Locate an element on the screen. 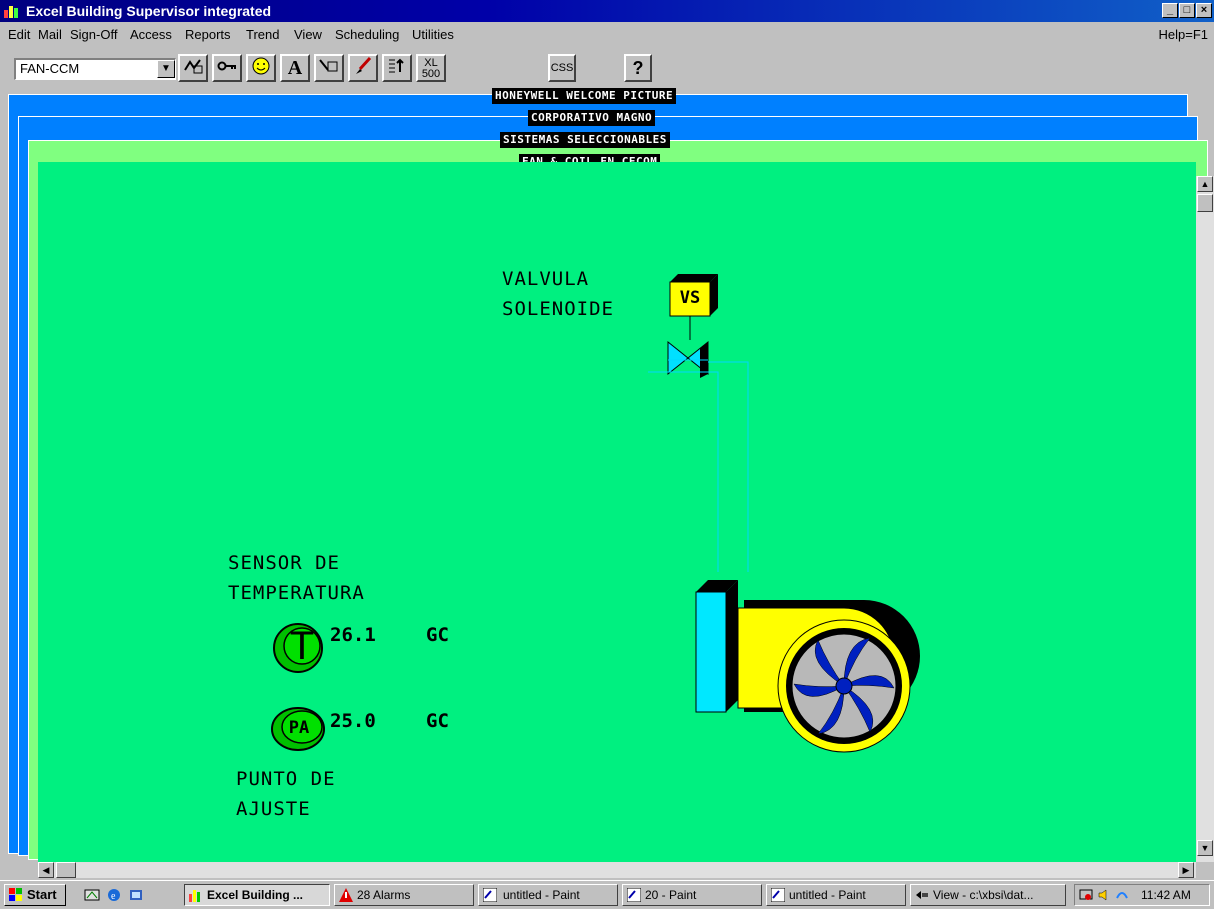 This screenshot has width=1214, height=909. menu-scheduling: Scheduling is located at coordinates (367, 35).